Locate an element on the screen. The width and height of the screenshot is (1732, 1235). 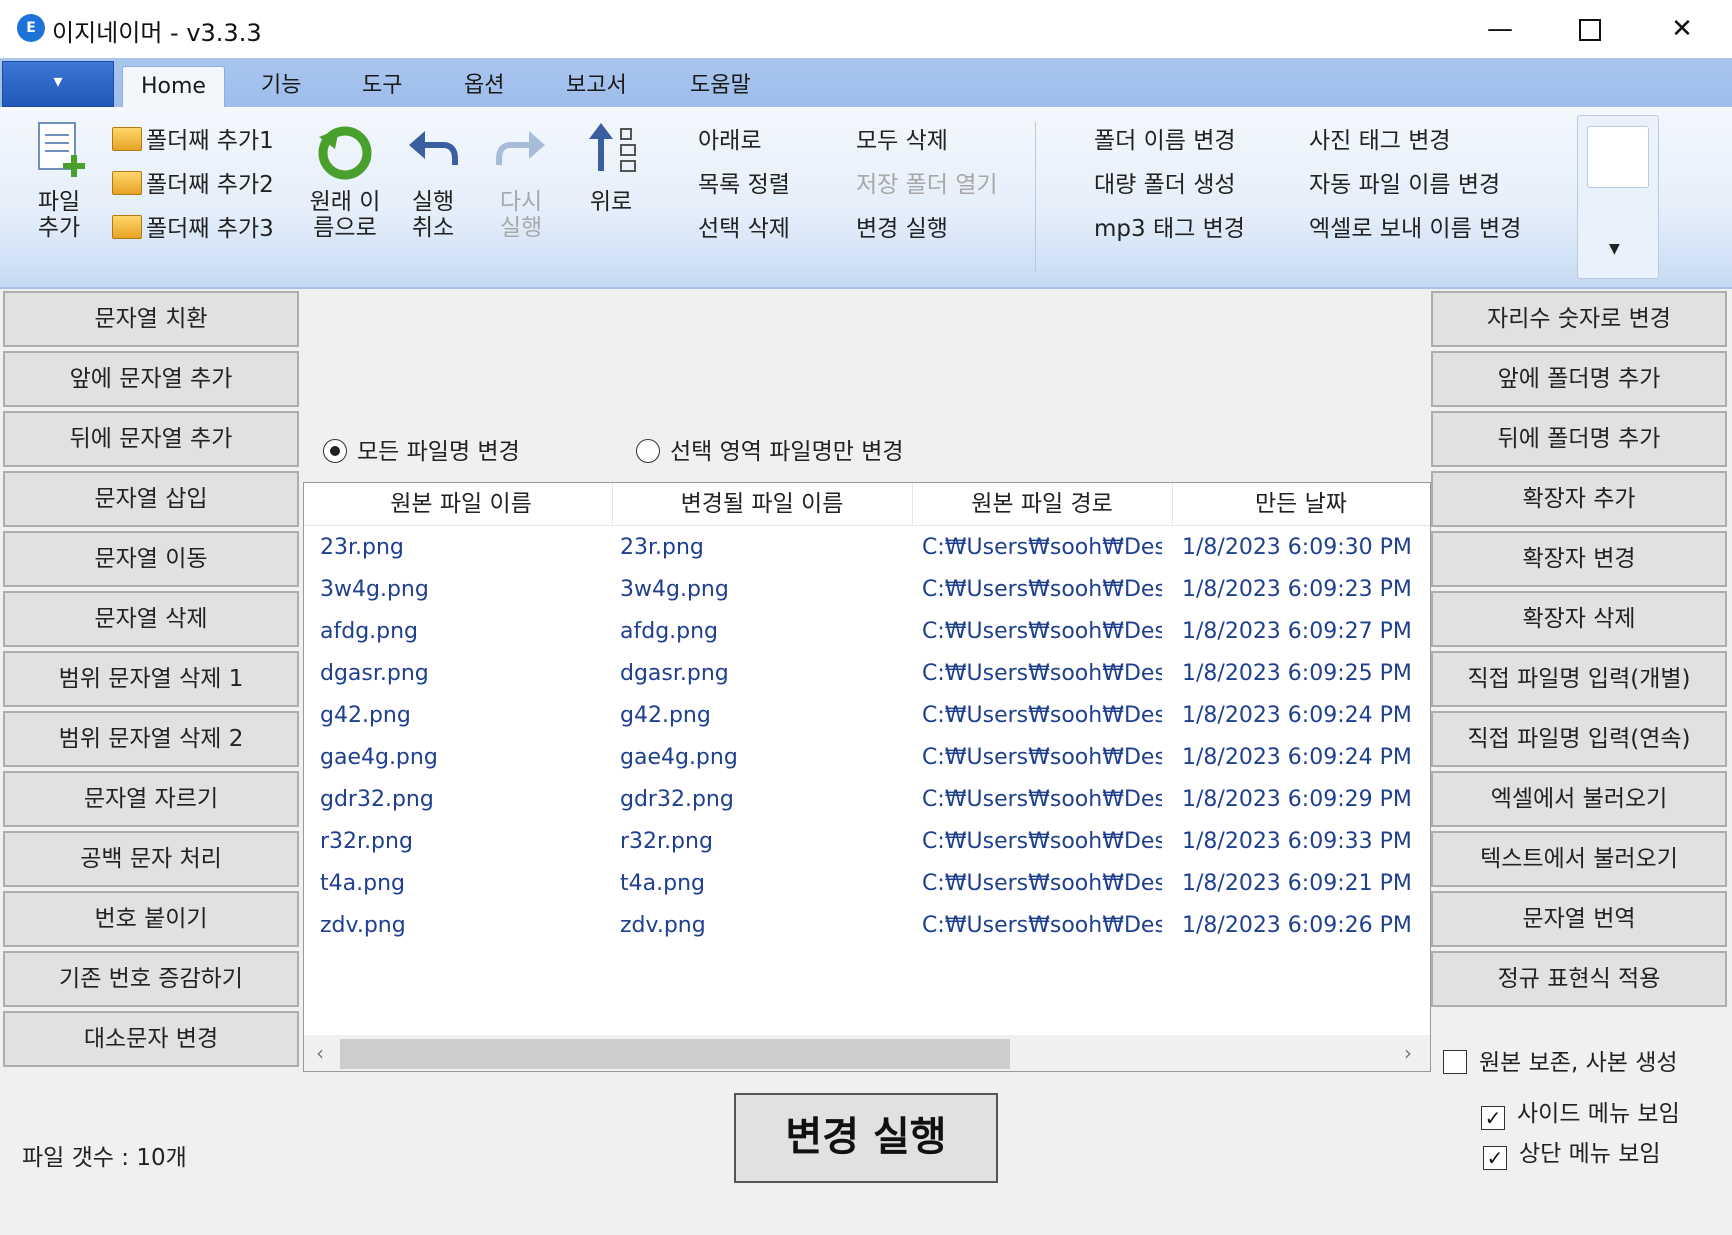
right-menu-button-9: 텍스트에서 불러오기 is located at coordinates (1579, 859).